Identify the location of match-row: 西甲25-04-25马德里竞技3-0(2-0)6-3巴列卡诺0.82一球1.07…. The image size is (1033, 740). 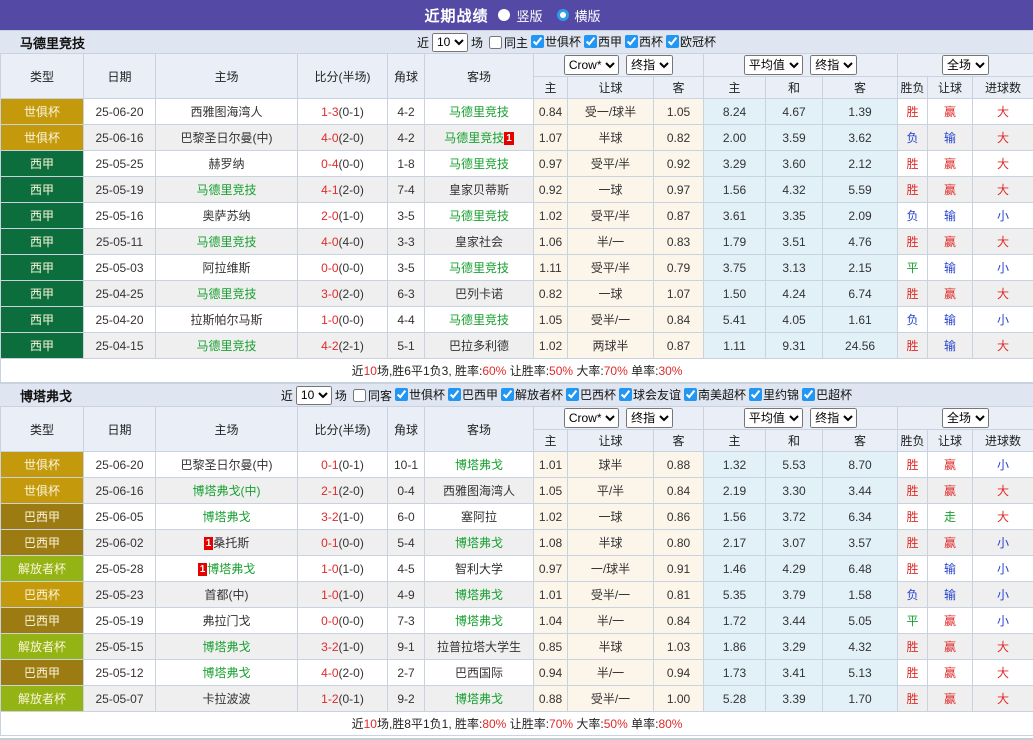
(517, 294).